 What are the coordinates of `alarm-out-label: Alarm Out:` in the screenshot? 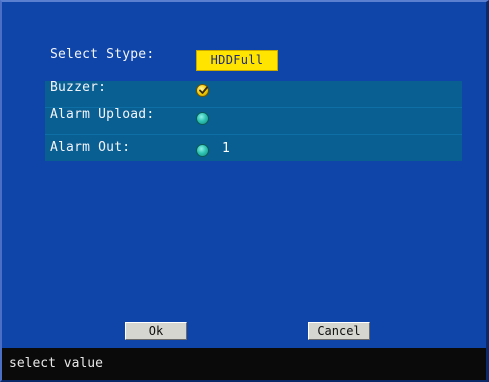 It's located at (90, 147).